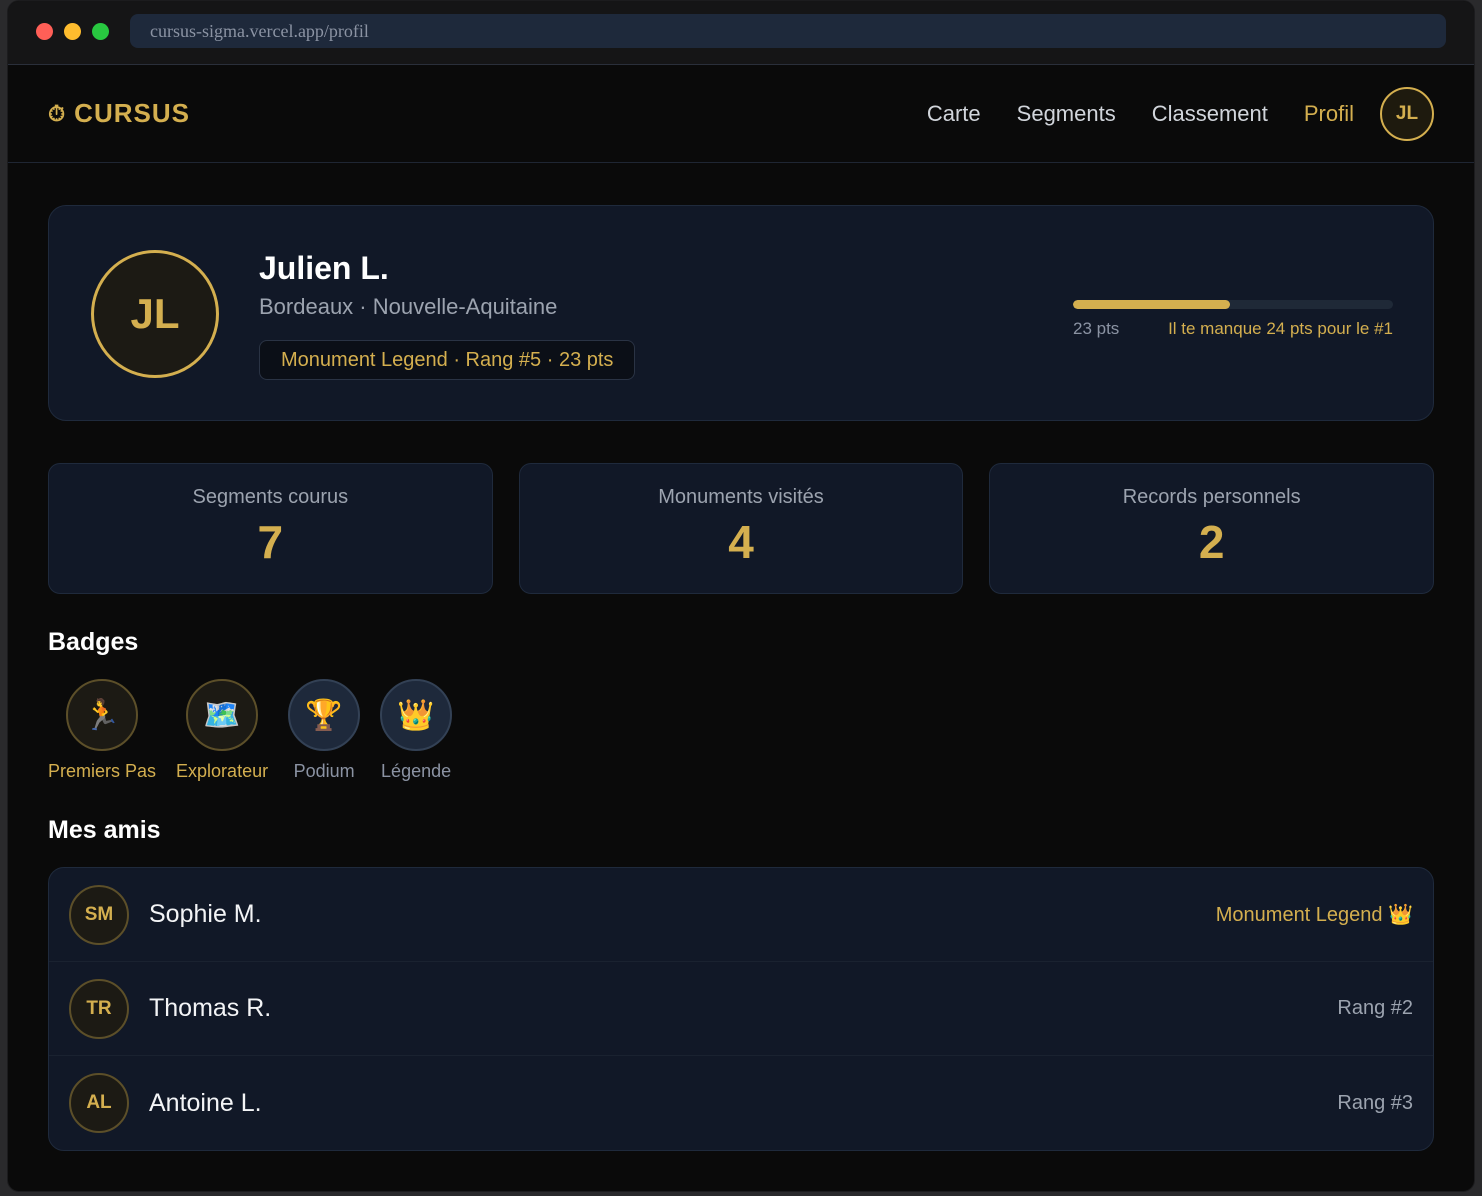 The height and width of the screenshot is (1196, 1482). Describe the element at coordinates (416, 771) in the screenshot. I see `badge-label: Légende` at that location.